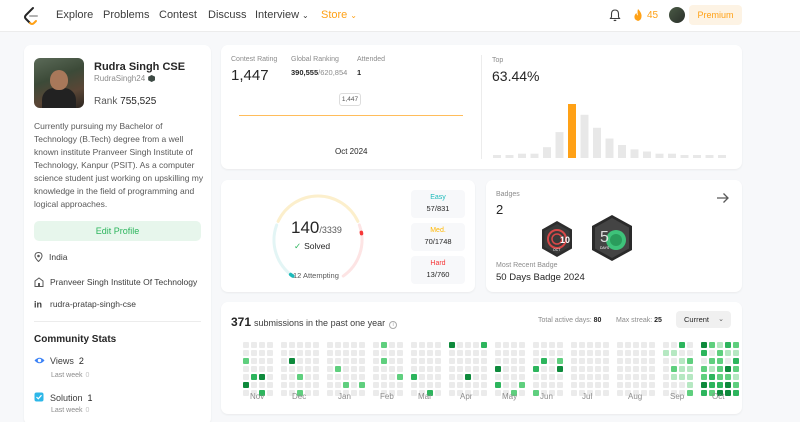 The image size is (800, 422). Describe the element at coordinates (612, 124) in the screenshot. I see `rating-histogram` at that location.